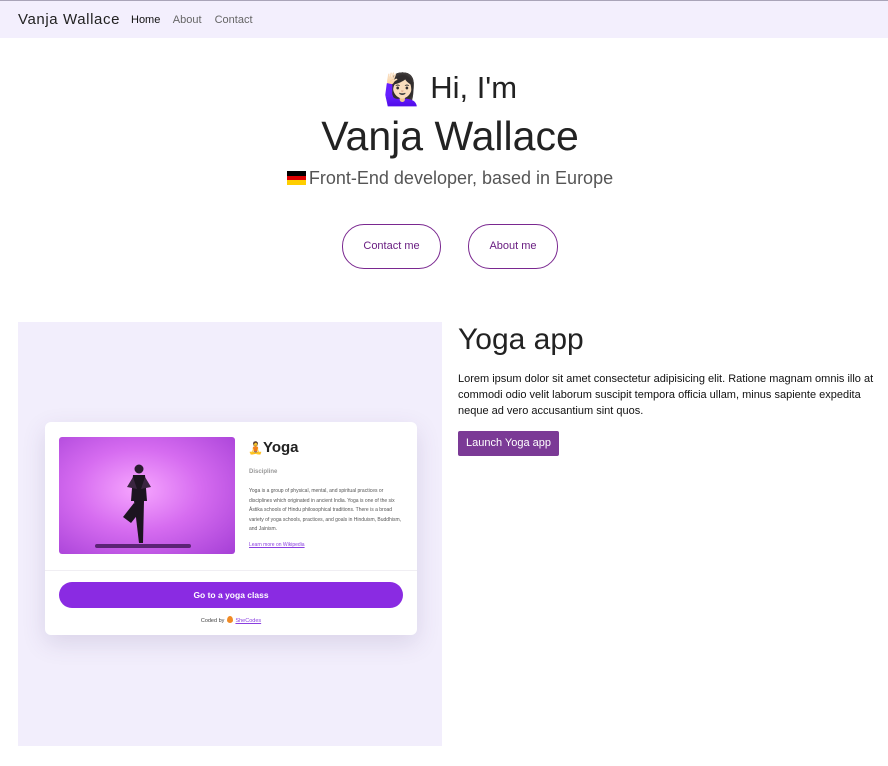 Image resolution: width=888 pixels, height=766 pixels. I want to click on hero-tagline-line: Front-End developer, based in Europe, so click(444, 178).